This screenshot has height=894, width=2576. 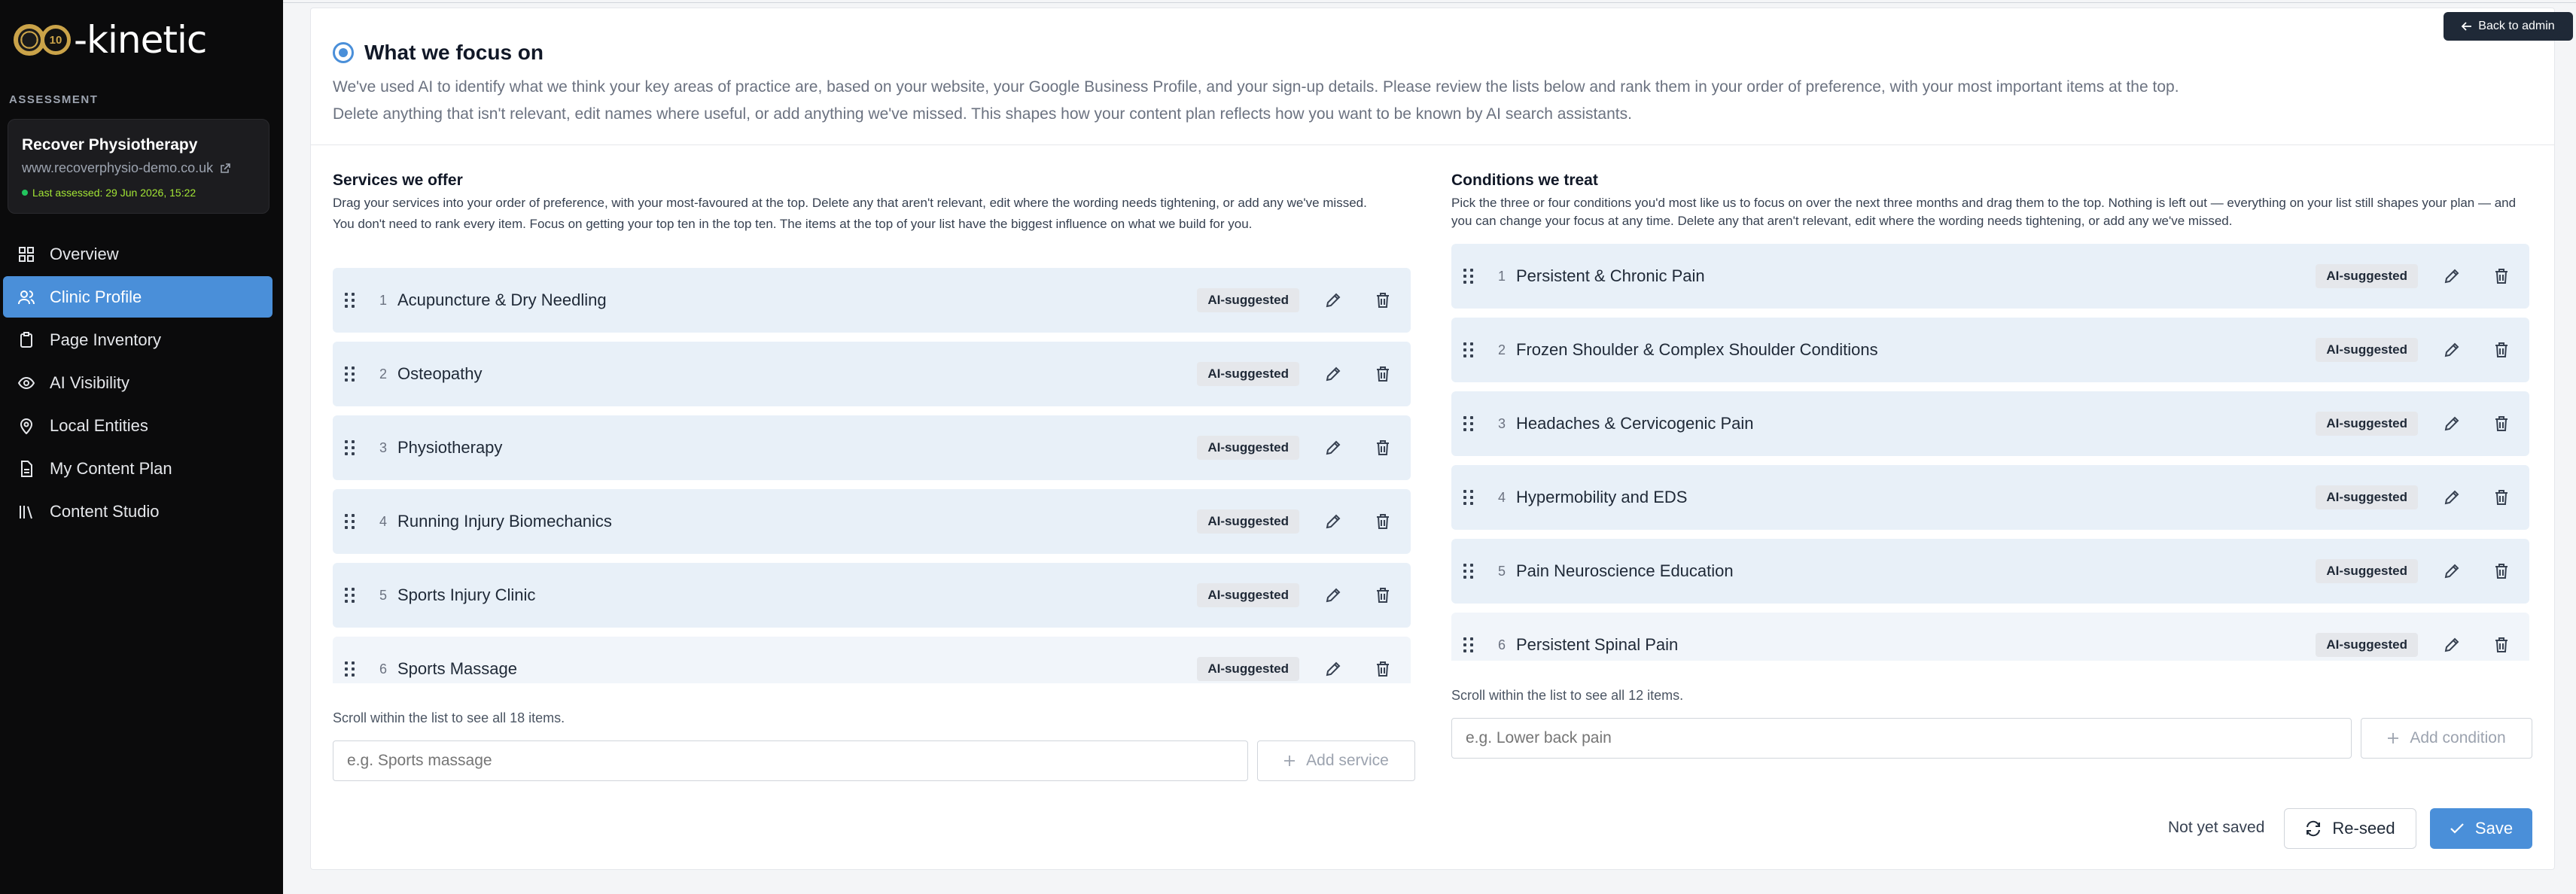 What do you see at coordinates (398, 180) in the screenshot?
I see `services-title: Services we offer` at bounding box center [398, 180].